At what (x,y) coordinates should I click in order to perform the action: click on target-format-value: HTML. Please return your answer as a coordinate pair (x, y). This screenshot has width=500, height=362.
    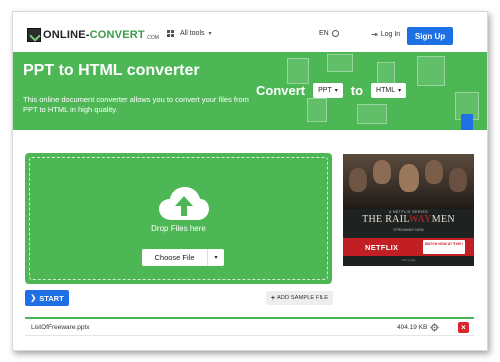
    Looking at the image, I should click on (386, 90).